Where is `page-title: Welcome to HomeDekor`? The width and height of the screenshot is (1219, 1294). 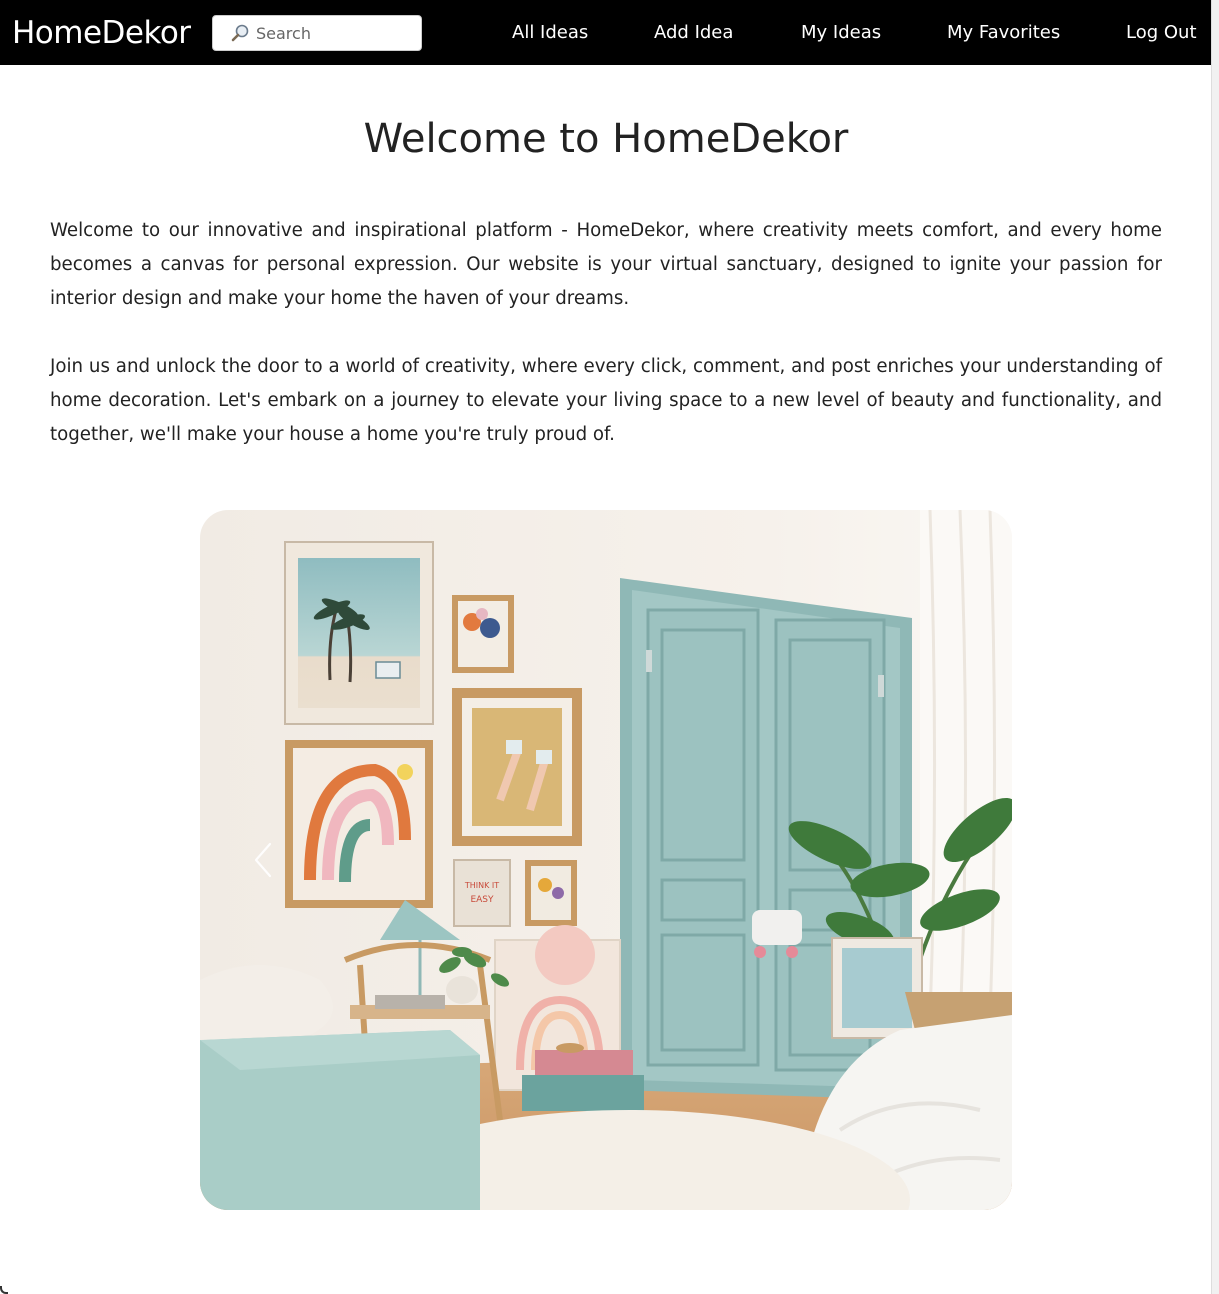 page-title: Welcome to HomeDekor is located at coordinates (606, 139).